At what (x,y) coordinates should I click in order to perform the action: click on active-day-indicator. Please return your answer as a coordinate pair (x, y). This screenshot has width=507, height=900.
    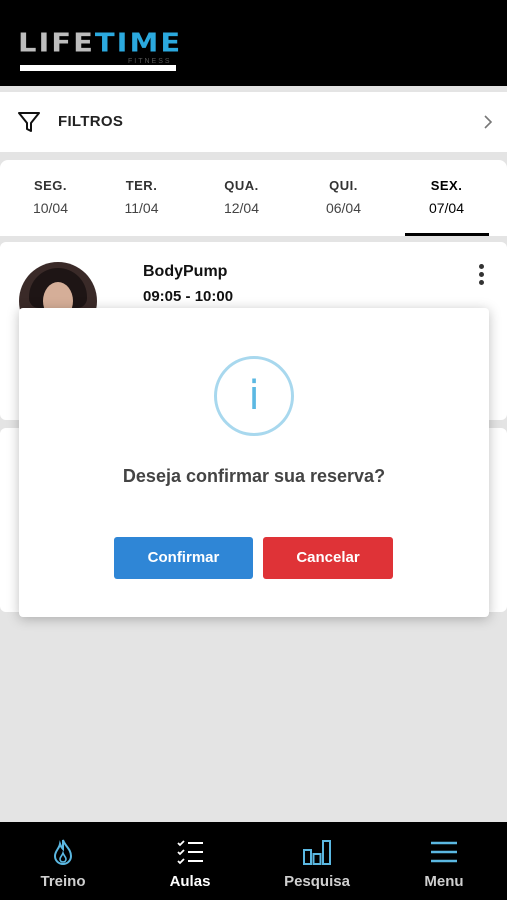
    Looking at the image, I should click on (447, 234).